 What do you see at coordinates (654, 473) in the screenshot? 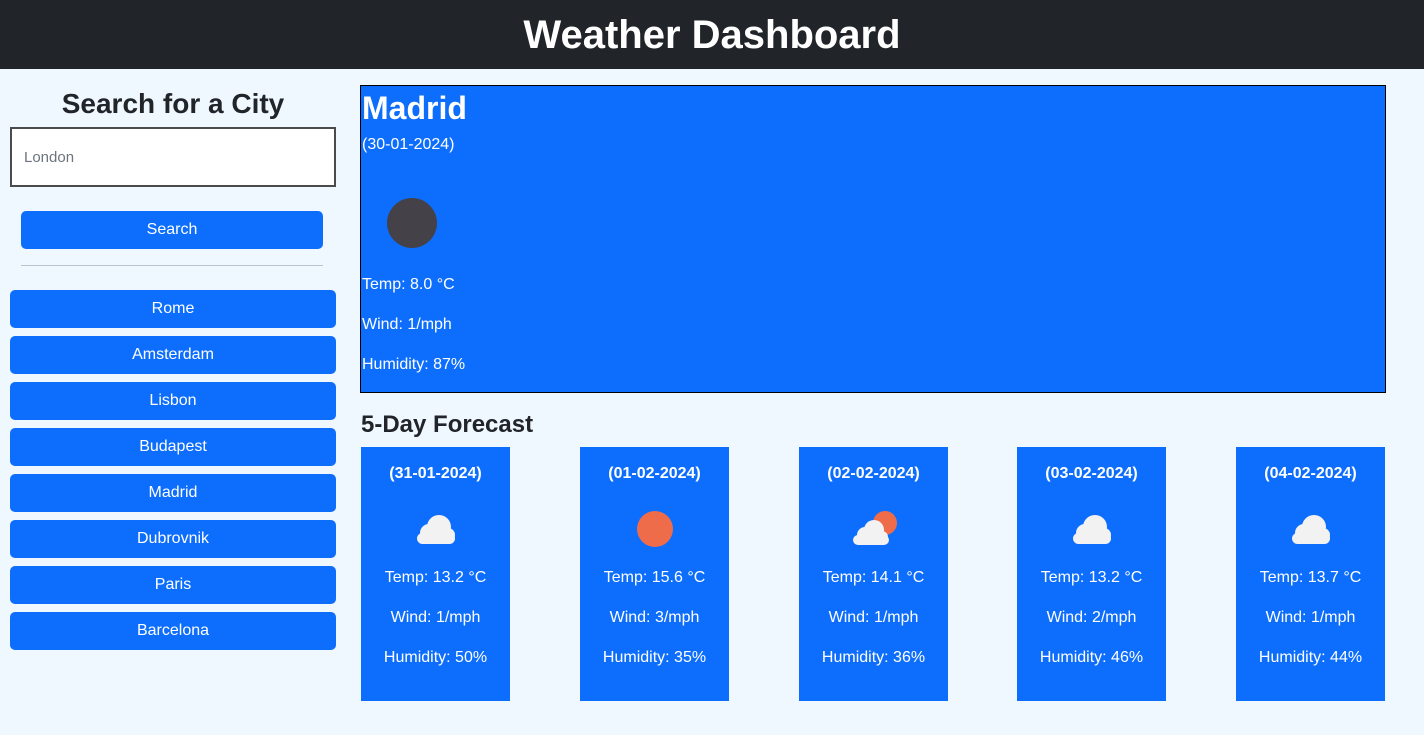
I see `forecast-date: (01-02-2024)` at bounding box center [654, 473].